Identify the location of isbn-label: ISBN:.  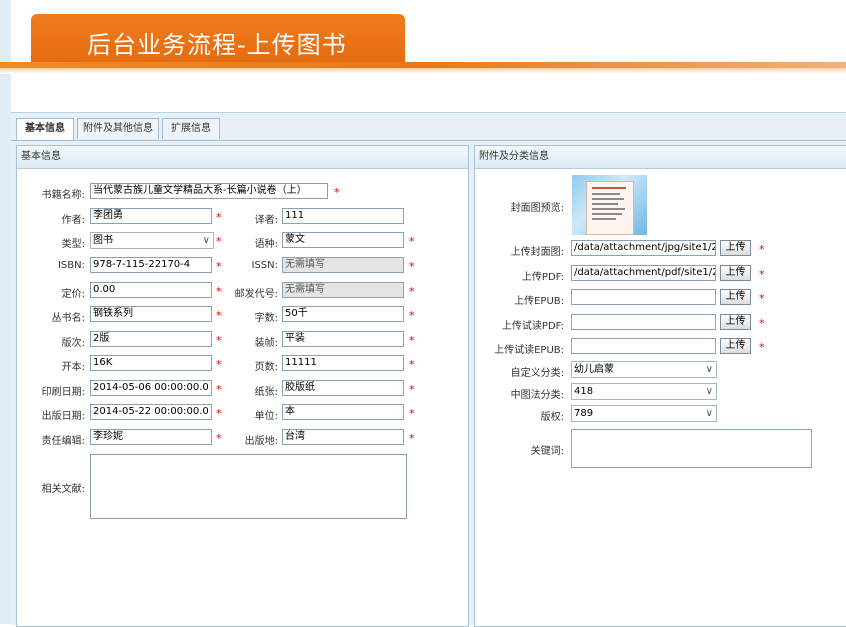
(71, 265).